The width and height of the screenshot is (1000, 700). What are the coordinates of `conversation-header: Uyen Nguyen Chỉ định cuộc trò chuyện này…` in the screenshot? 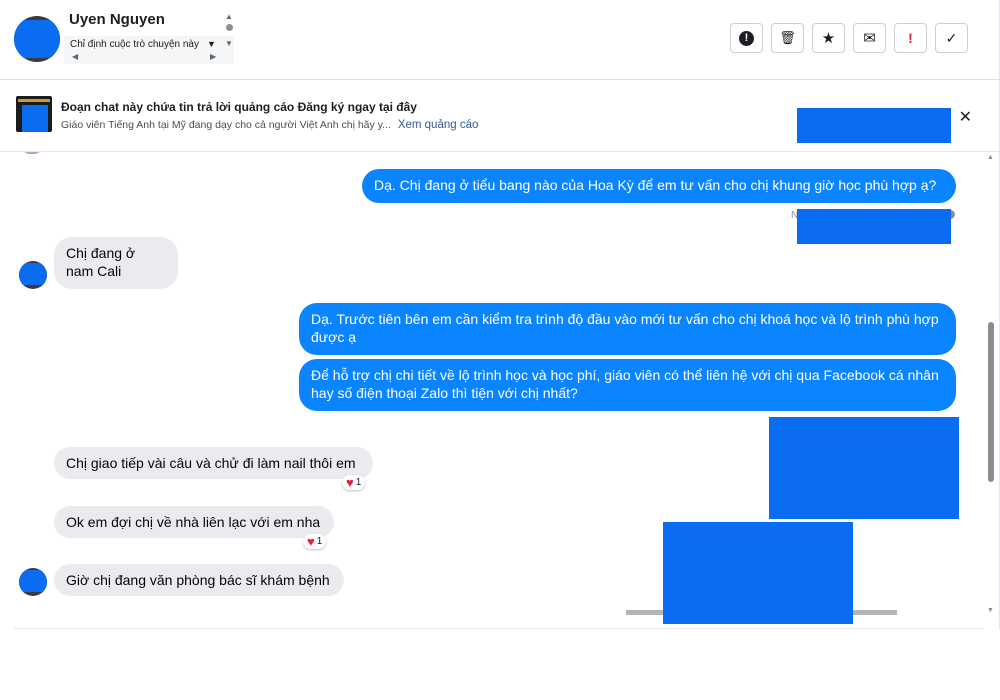 It's located at (500, 40).